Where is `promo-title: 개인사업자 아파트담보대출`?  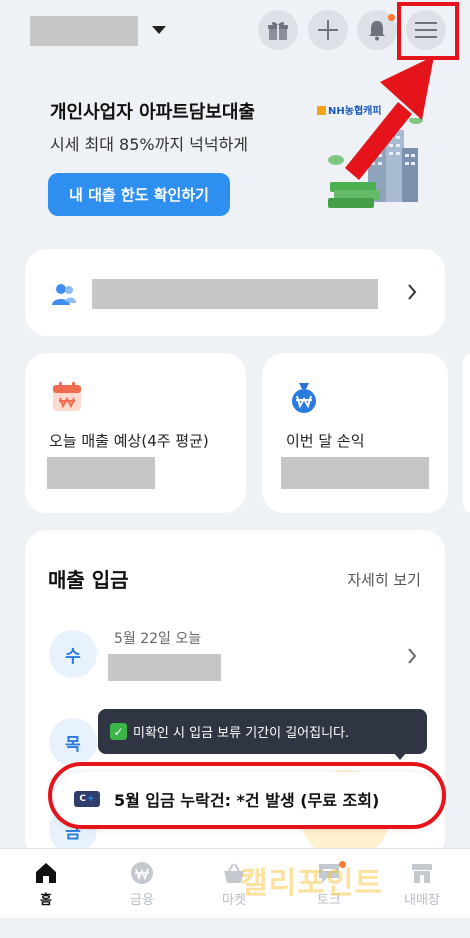 promo-title: 개인사업자 아파트담보대출 is located at coordinates (152, 112).